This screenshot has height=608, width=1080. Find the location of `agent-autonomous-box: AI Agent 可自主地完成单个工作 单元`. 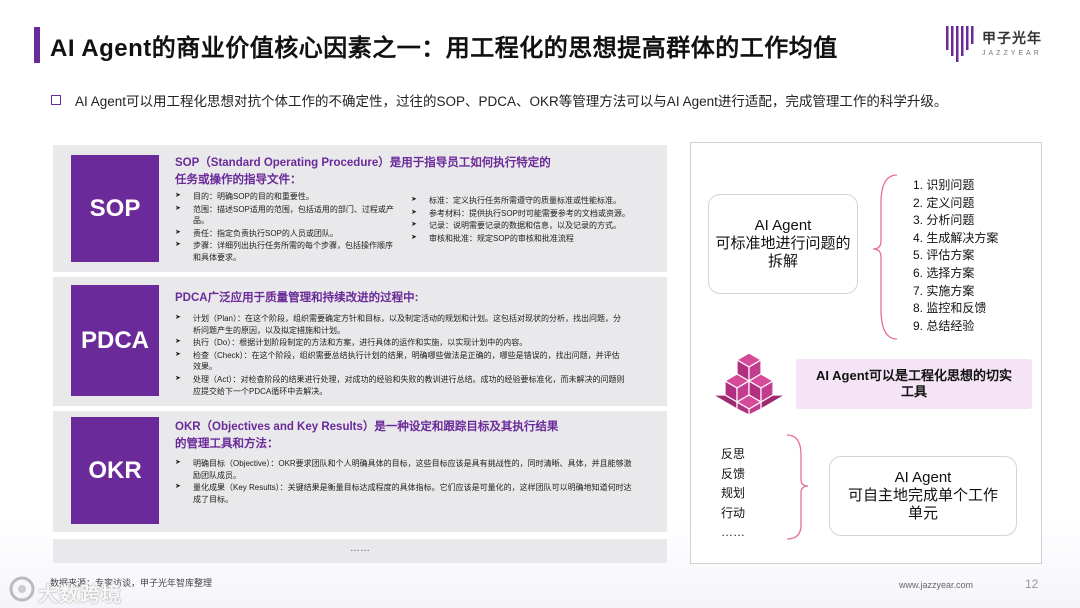

agent-autonomous-box: AI Agent 可自主地完成单个工作 单元 is located at coordinates (923, 496).